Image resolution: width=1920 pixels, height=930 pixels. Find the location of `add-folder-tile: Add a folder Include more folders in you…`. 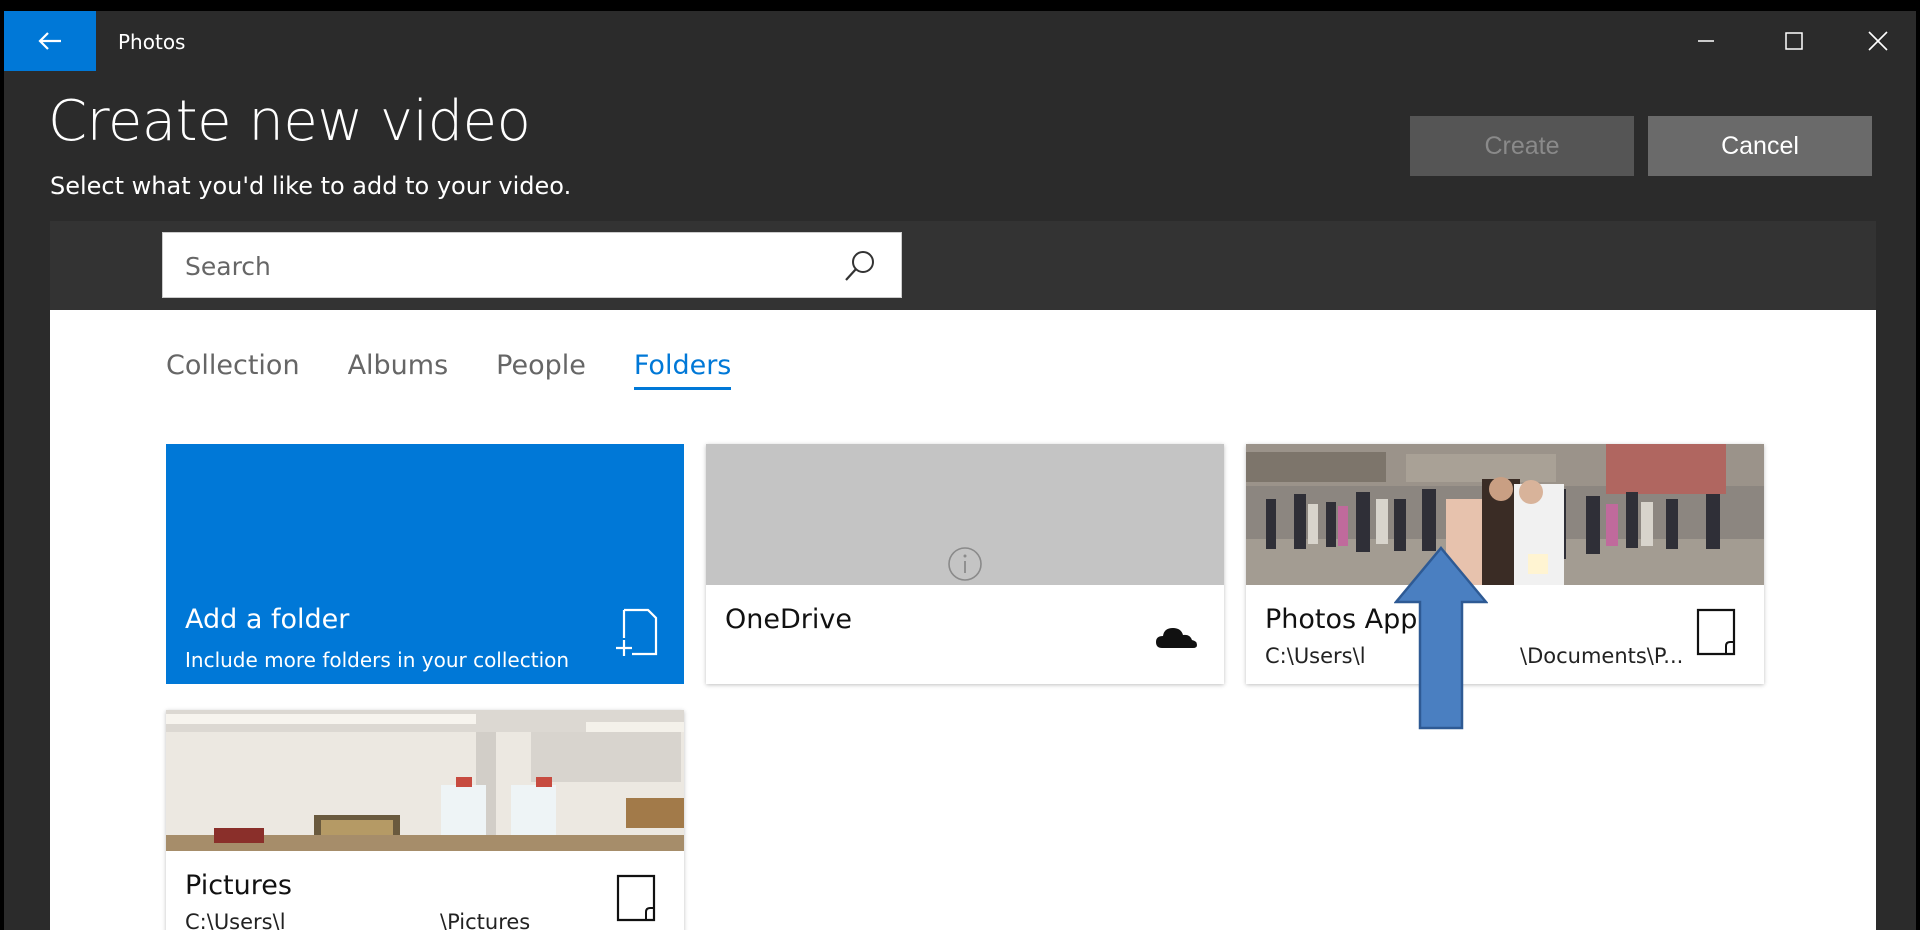

add-folder-tile: Add a folder Include more folders in you… is located at coordinates (425, 564).